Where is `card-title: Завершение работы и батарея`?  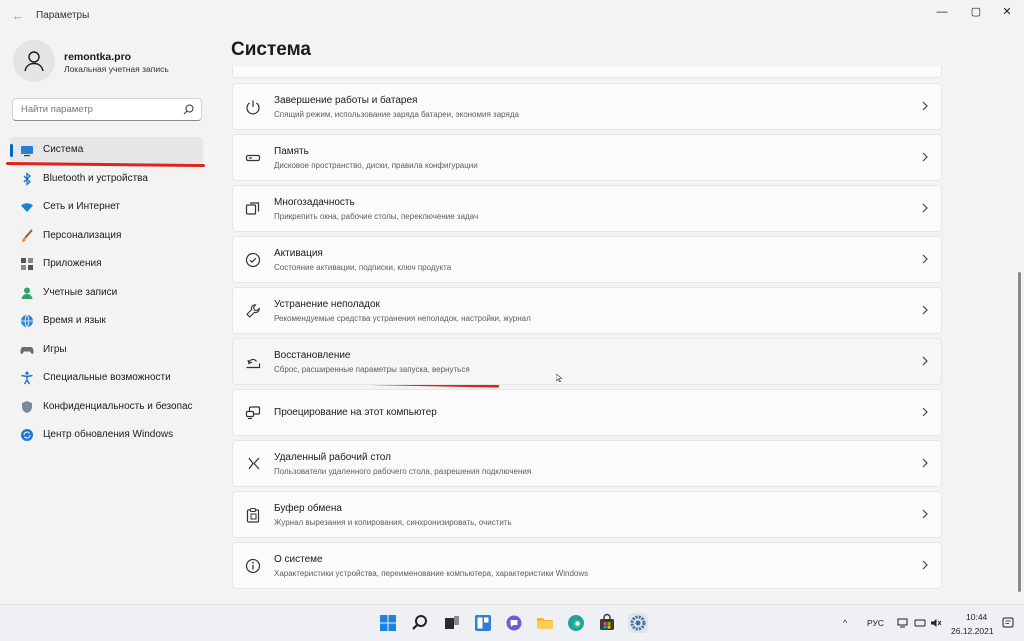
card-title: Завершение работы и батарея is located at coordinates (346, 100).